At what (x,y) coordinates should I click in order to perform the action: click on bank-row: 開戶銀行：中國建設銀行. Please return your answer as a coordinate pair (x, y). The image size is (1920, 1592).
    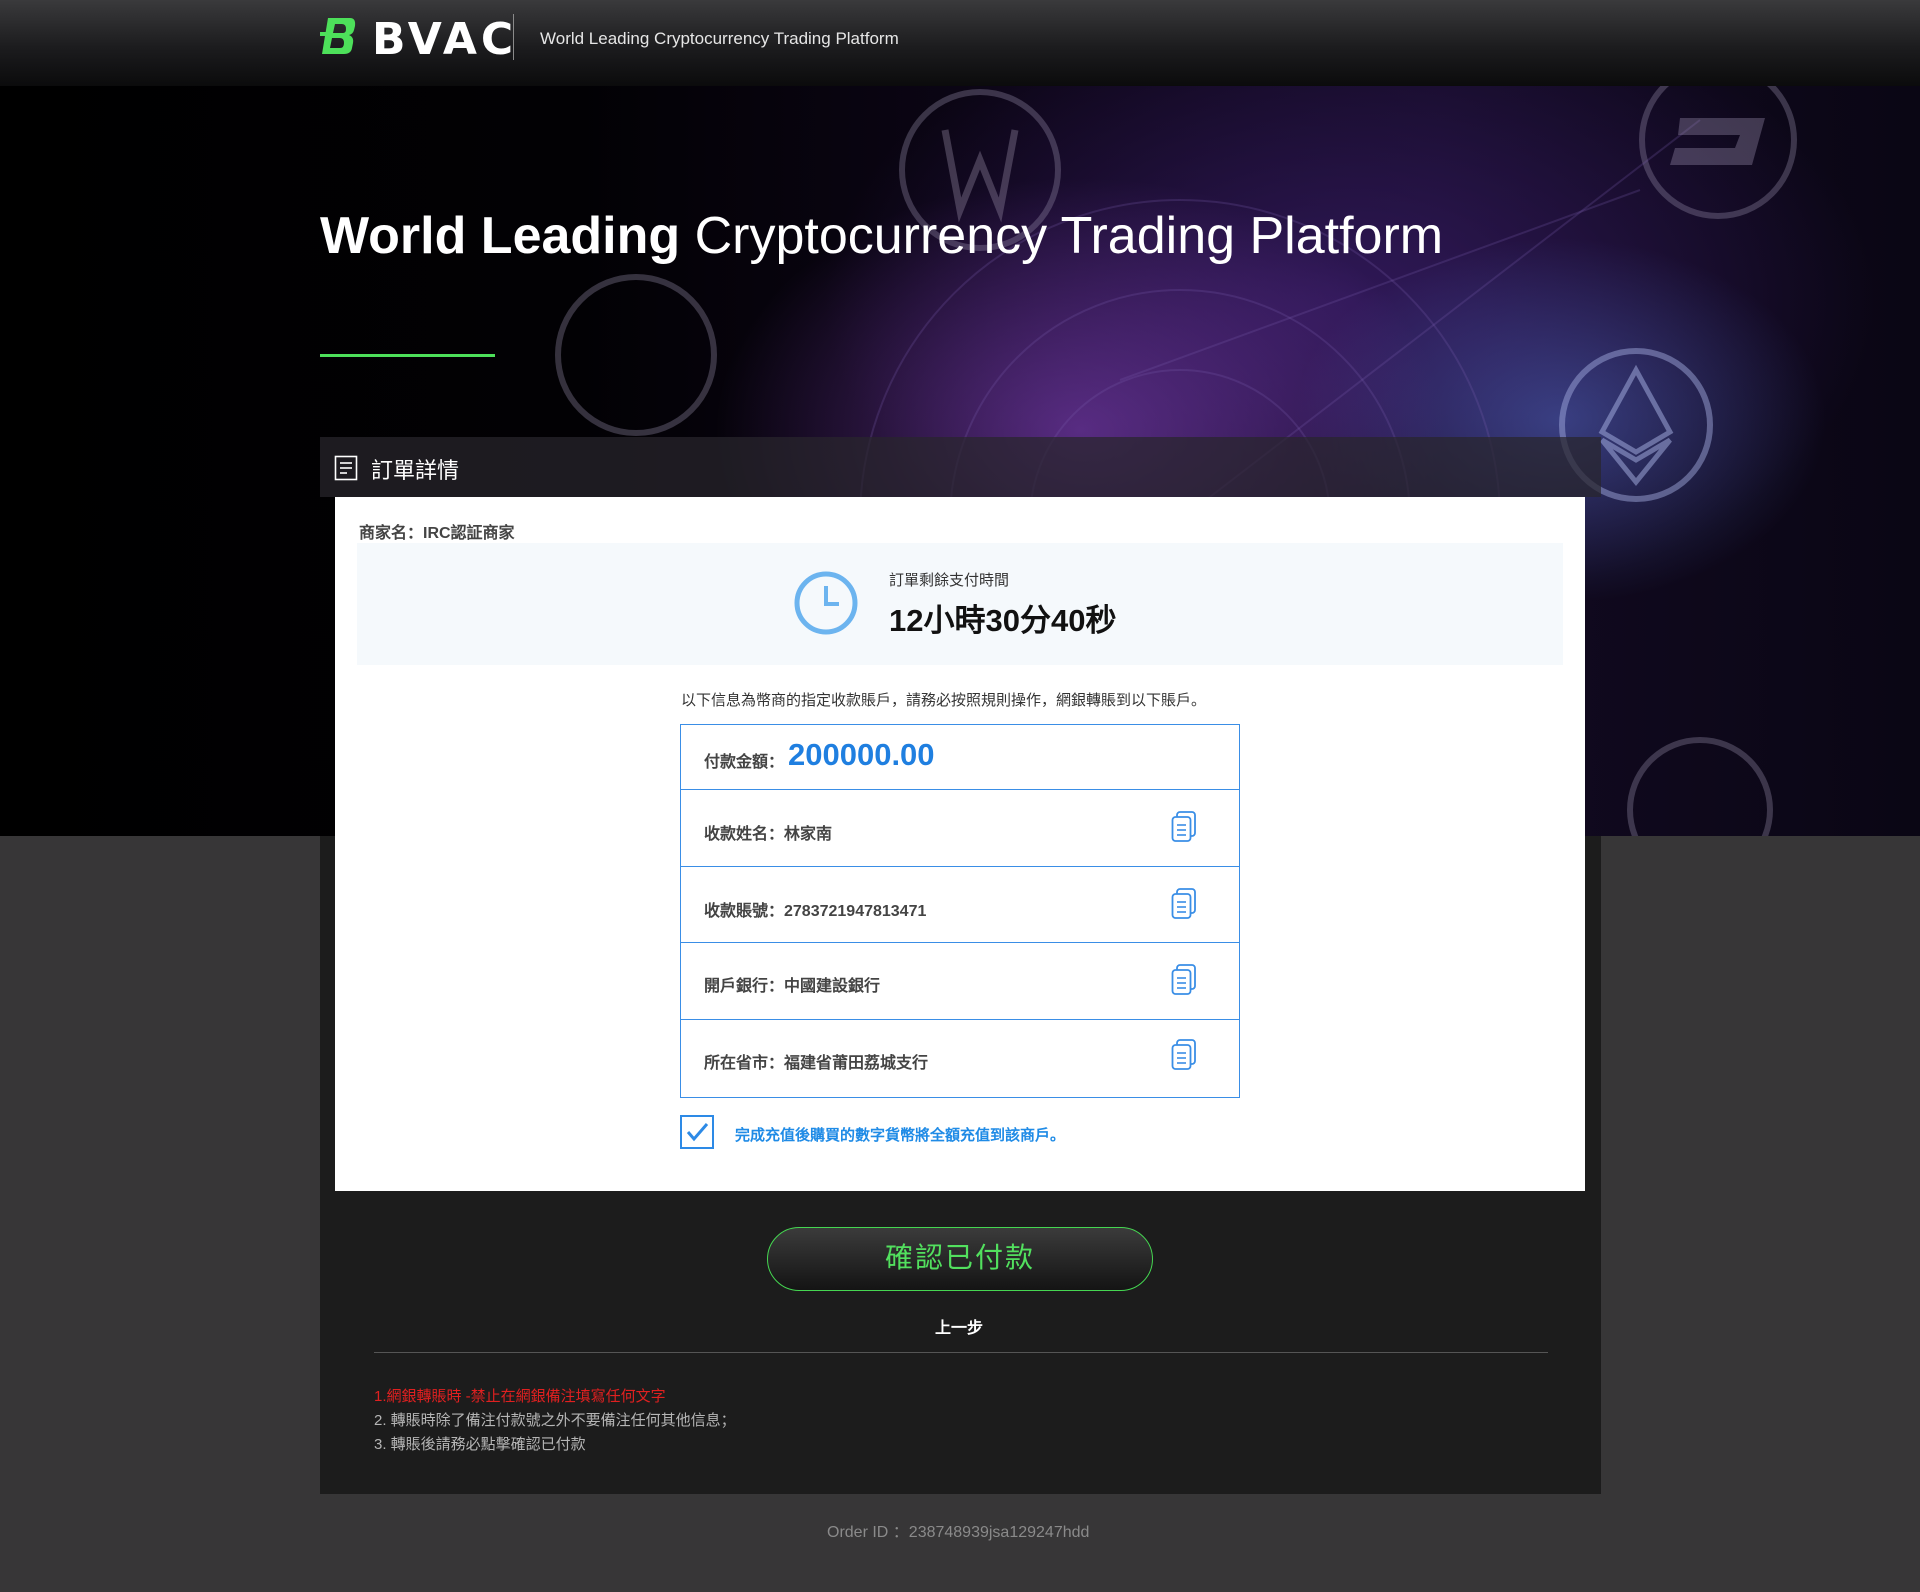
    Looking at the image, I should click on (960, 981).